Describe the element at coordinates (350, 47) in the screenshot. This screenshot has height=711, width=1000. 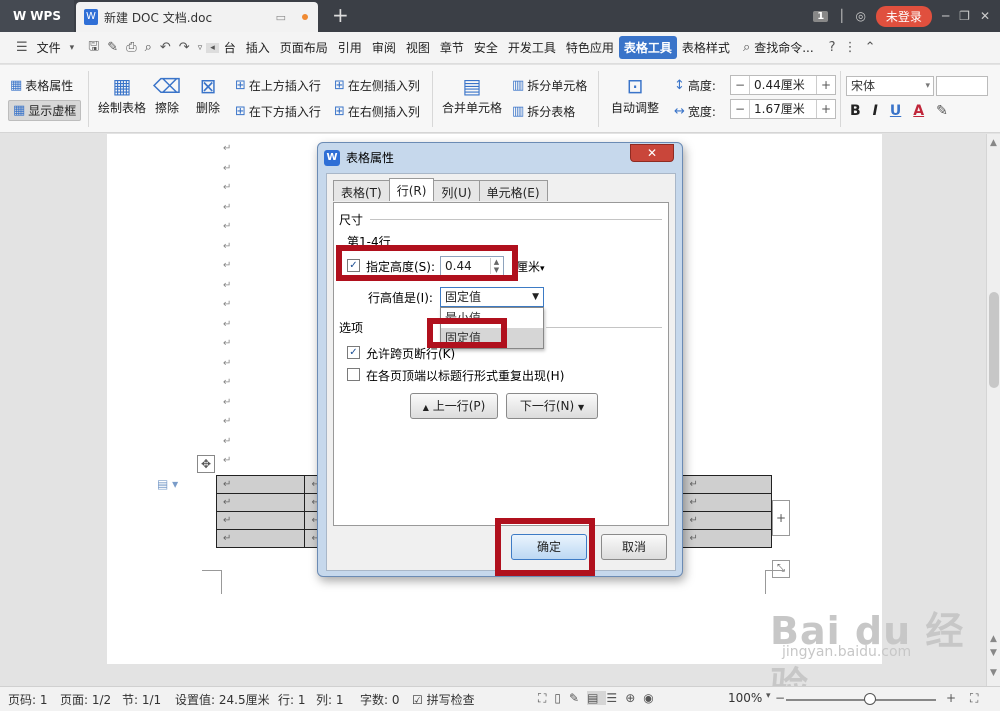
I see `menu-references: 引用` at that location.